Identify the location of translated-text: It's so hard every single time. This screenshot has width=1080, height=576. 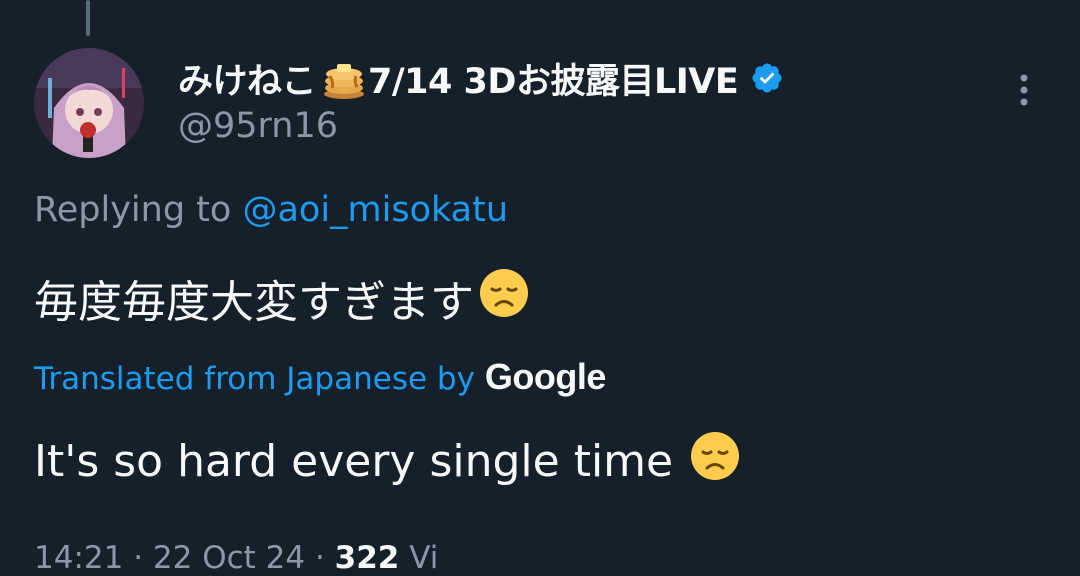
(387, 461).